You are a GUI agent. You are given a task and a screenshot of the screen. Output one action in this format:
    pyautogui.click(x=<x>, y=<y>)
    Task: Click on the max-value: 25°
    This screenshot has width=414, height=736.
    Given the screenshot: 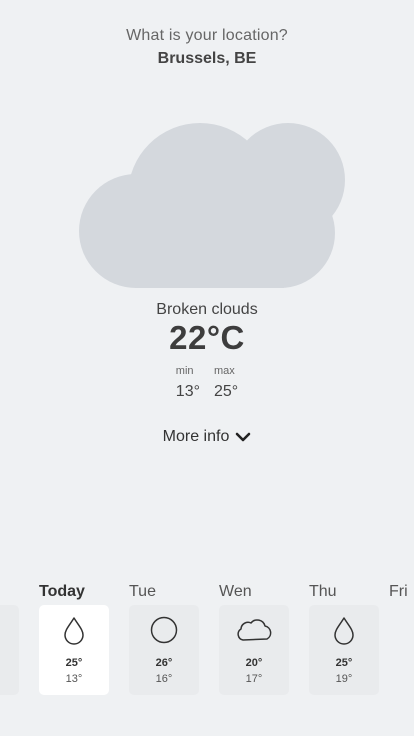 What is the action you would take?
    pyautogui.click(x=226, y=391)
    